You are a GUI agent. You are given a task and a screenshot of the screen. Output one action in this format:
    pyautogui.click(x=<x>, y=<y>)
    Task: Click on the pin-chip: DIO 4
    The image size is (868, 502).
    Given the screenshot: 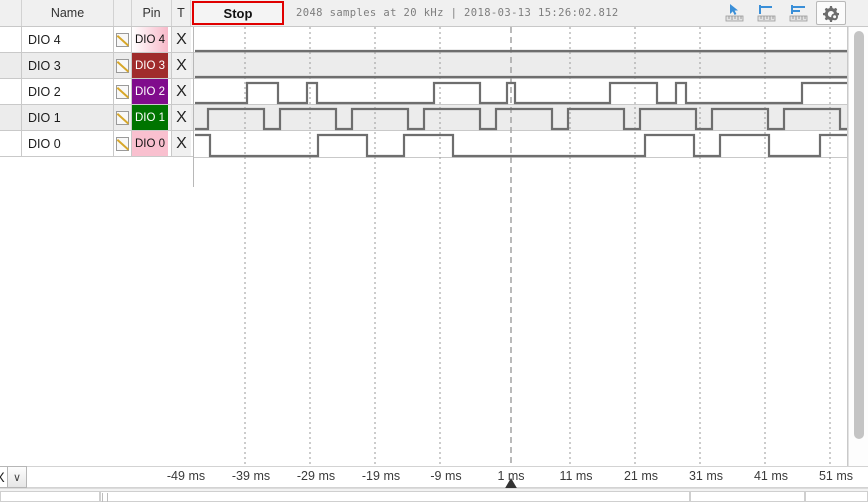 What is the action you would take?
    pyautogui.click(x=150, y=39)
    